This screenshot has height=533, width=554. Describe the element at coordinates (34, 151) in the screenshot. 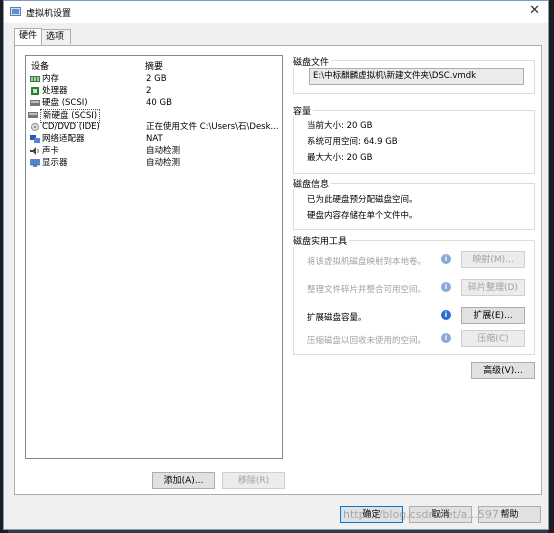

I see `sound-card-icon` at that location.